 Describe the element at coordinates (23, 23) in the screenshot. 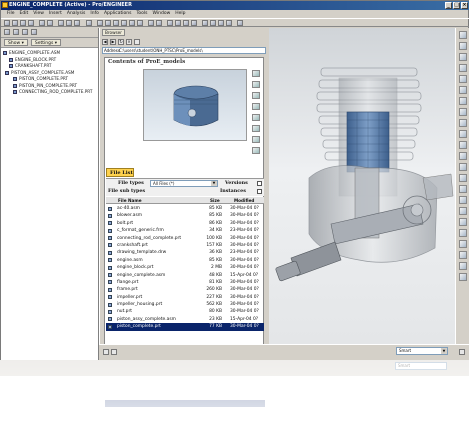

I see `save-icon` at that location.